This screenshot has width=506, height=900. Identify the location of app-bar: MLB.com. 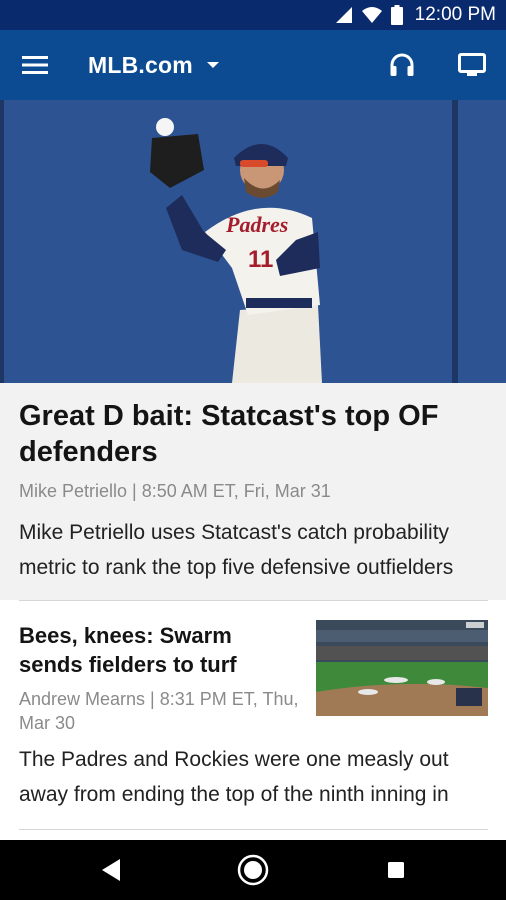
(253, 65).